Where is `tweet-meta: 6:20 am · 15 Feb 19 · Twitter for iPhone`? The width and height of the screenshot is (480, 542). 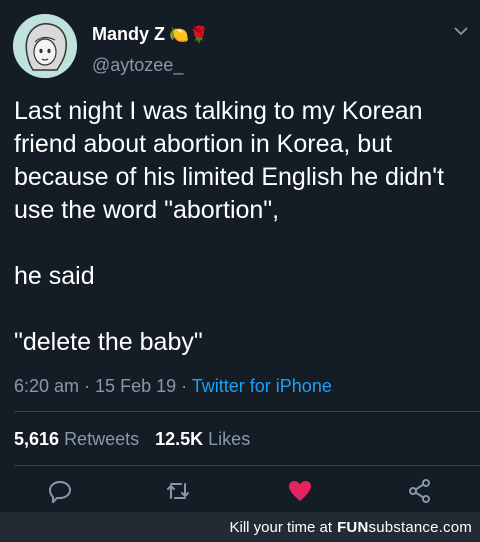
tweet-meta: 6:20 am · 15 Feb 19 · Twitter for iPhone is located at coordinates (173, 386).